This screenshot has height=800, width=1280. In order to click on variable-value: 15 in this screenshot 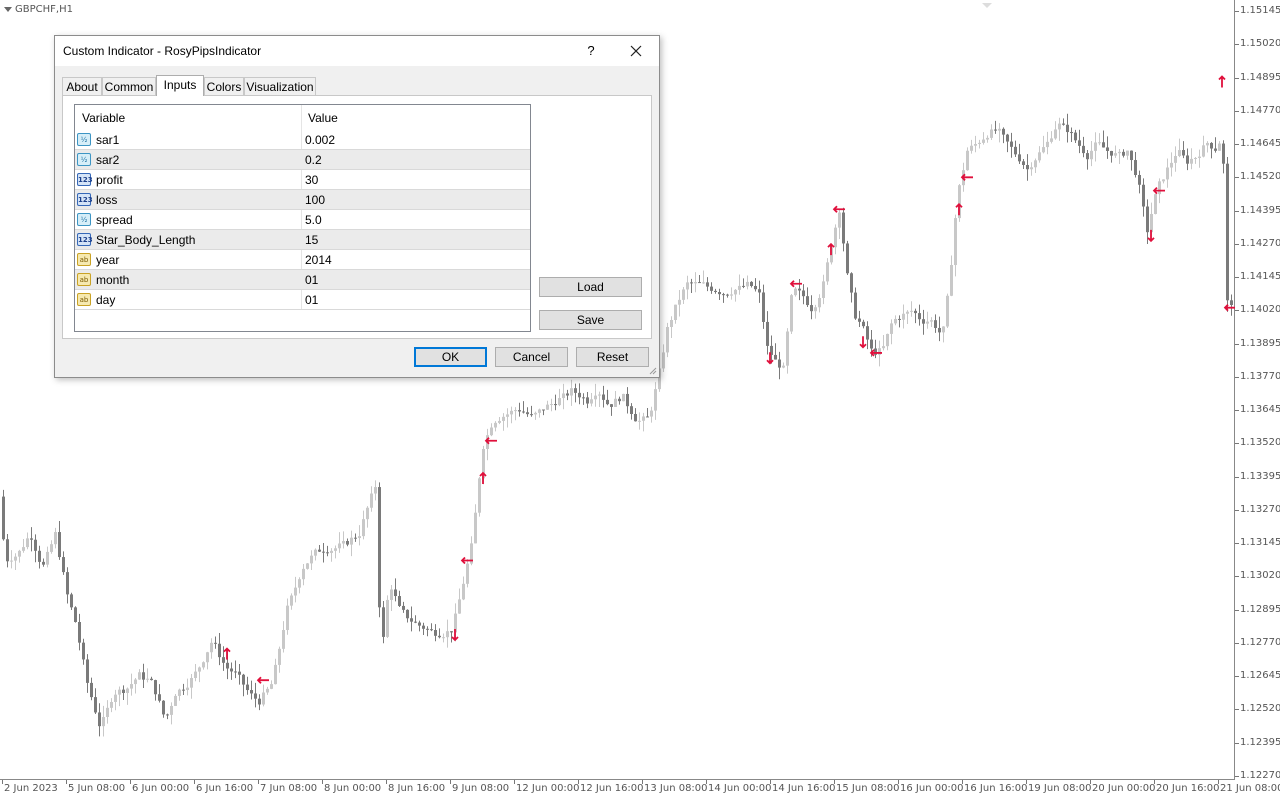, I will do `click(311, 240)`.